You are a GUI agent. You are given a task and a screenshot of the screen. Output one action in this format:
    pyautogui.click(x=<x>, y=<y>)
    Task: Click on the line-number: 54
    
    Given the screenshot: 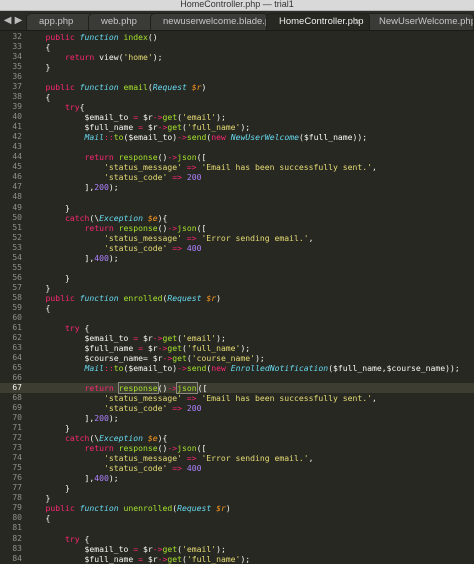 What is the action you would take?
    pyautogui.click(x=17, y=257)
    